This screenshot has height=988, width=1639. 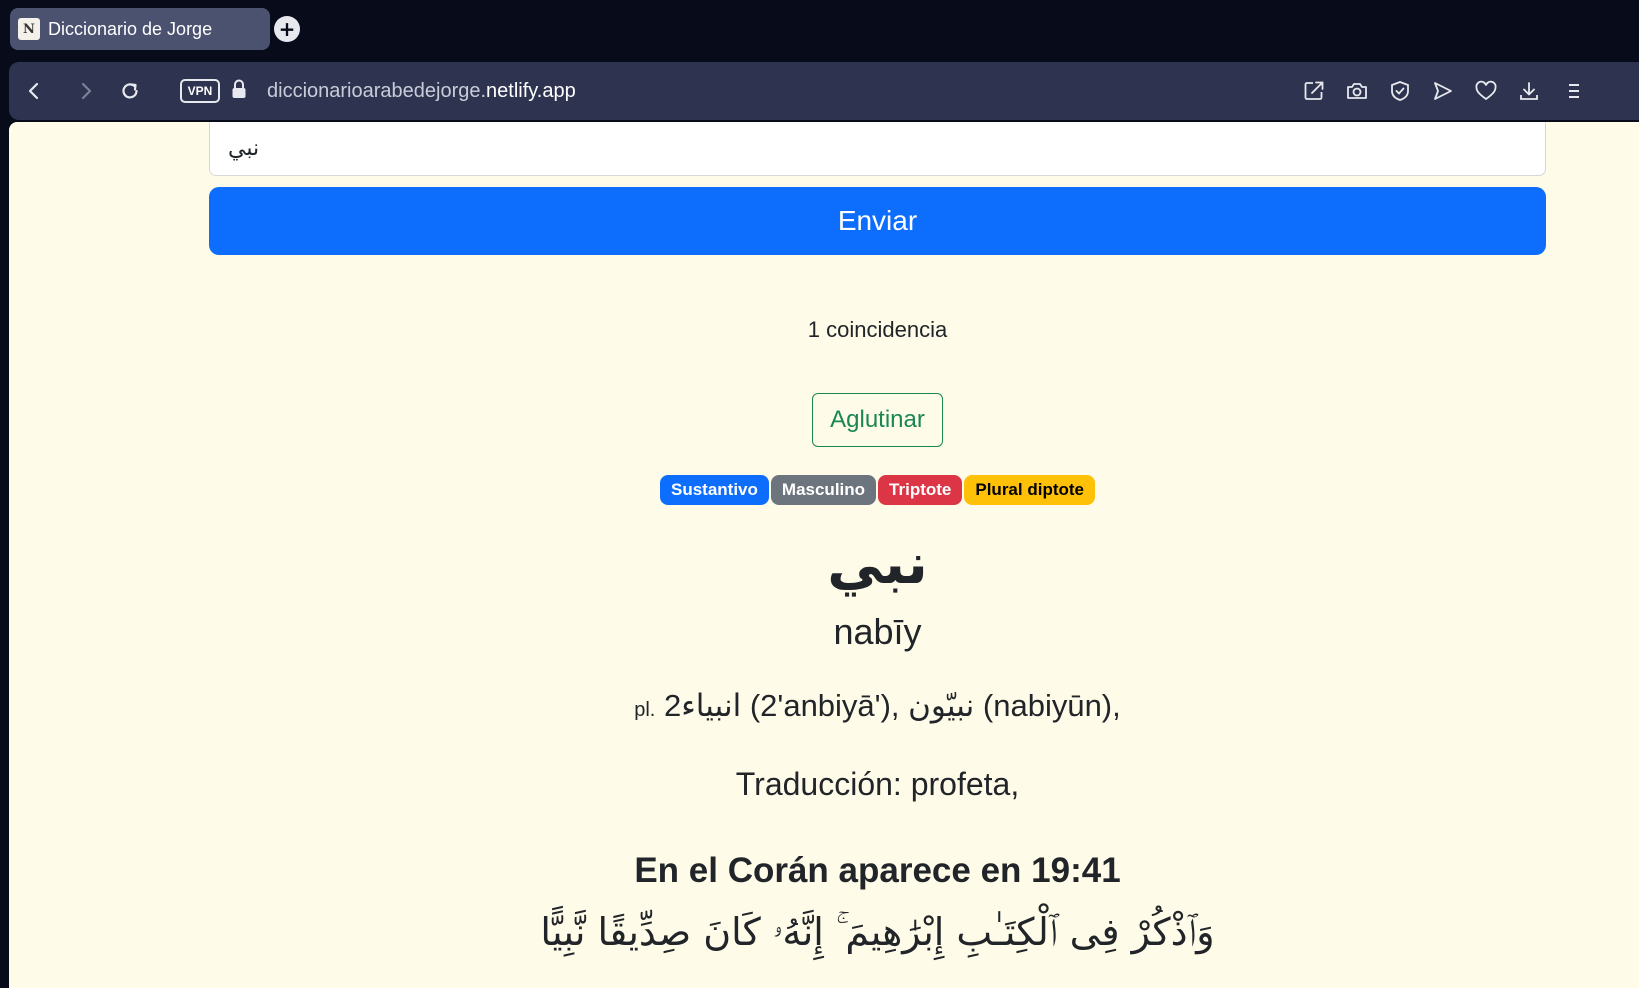 What do you see at coordinates (824, 91) in the screenshot?
I see `address-bar: VPN diccionarioarabedejorge.netlify.app` at bounding box center [824, 91].